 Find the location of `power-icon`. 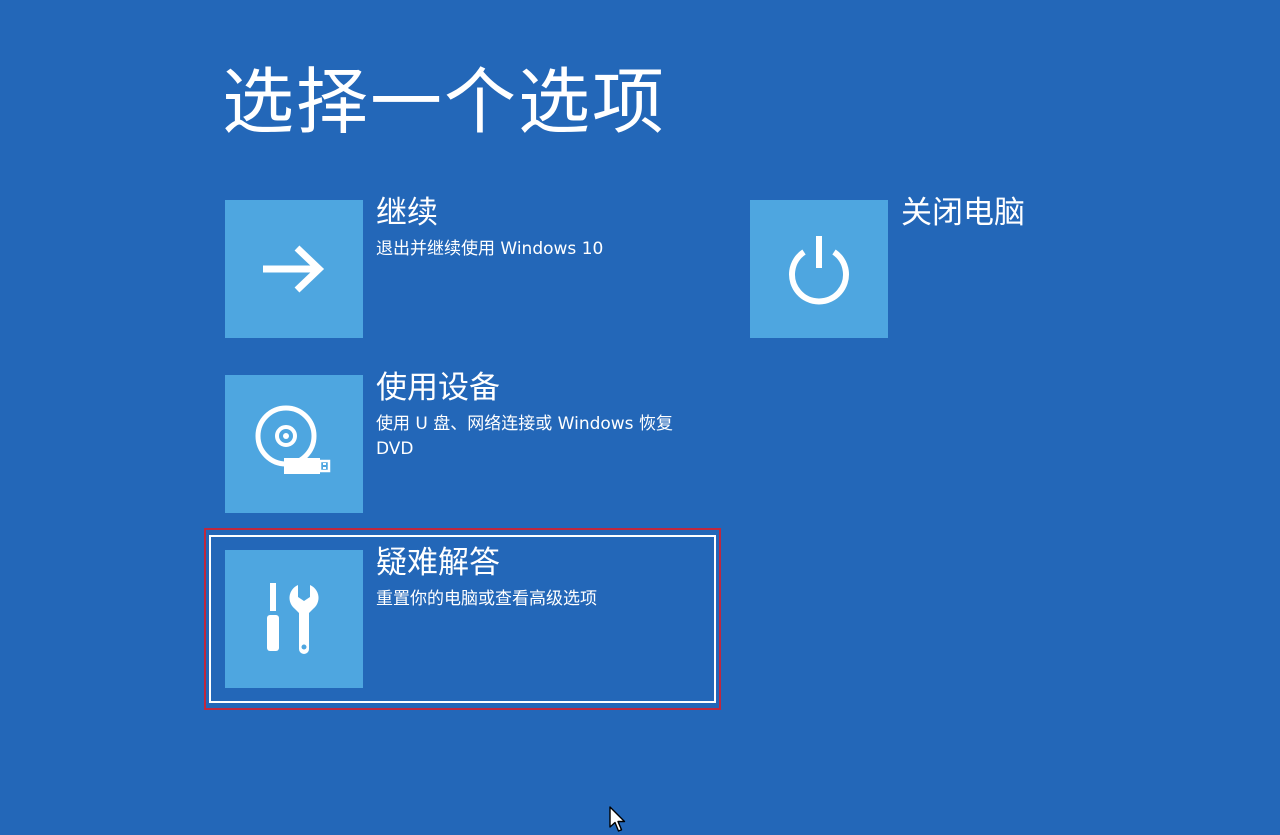

power-icon is located at coordinates (819, 270).